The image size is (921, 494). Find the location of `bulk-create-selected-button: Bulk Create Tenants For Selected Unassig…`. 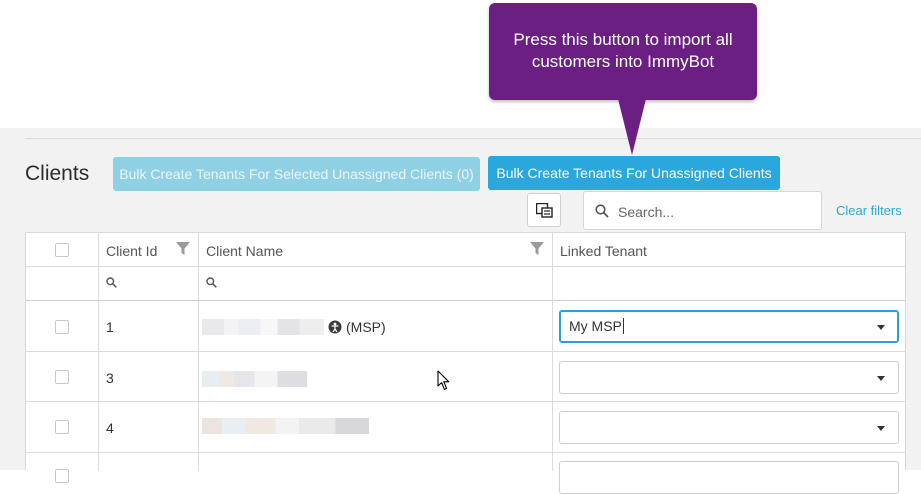

bulk-create-selected-button: Bulk Create Tenants For Selected Unassig… is located at coordinates (296, 174).